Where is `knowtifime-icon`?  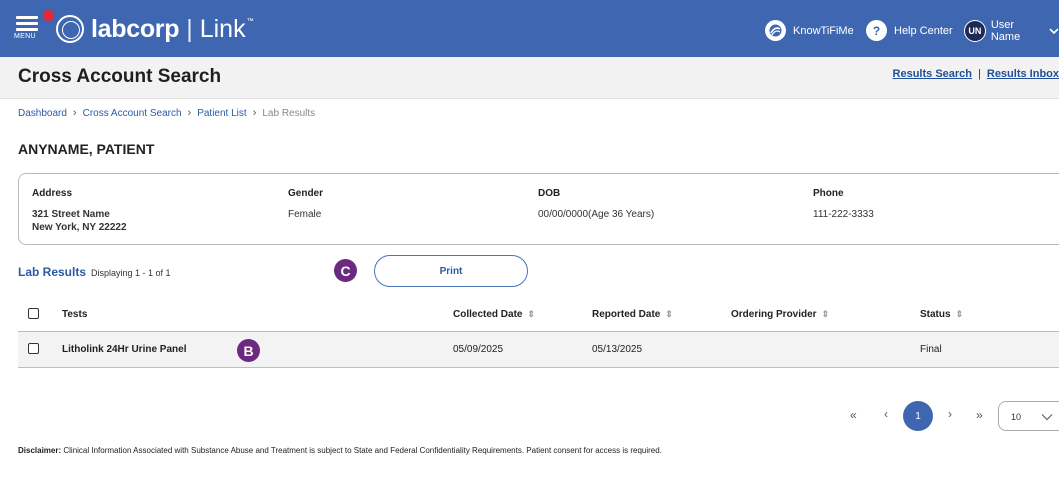 knowtifime-icon is located at coordinates (775, 30).